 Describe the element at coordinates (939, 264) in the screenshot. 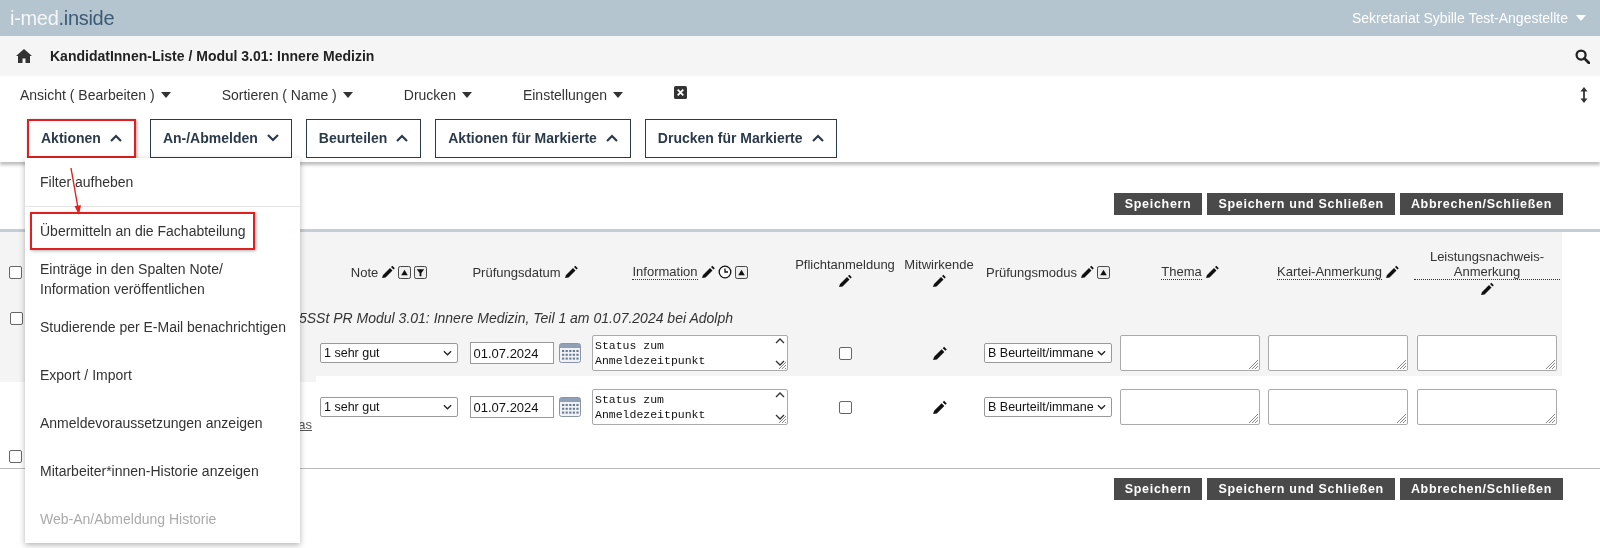

I see `column-header: Mitwirkende` at that location.